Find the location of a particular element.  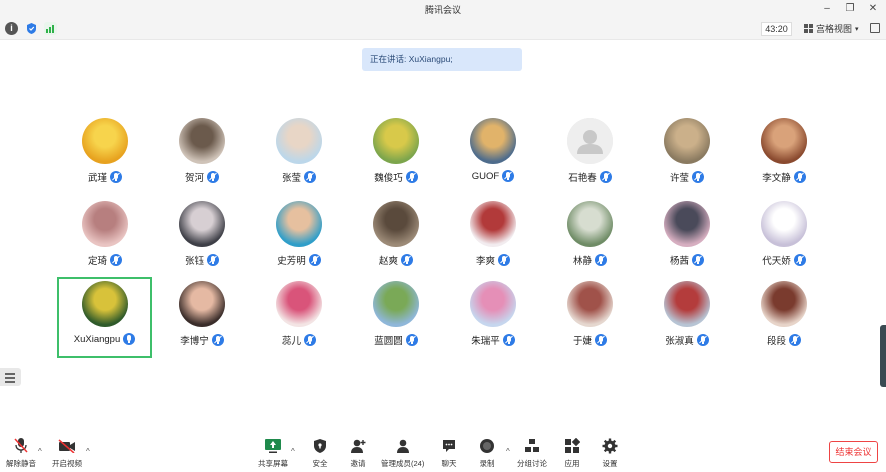

speaking-banner: 正在讲话: XuXiangpu; is located at coordinates (442, 59).